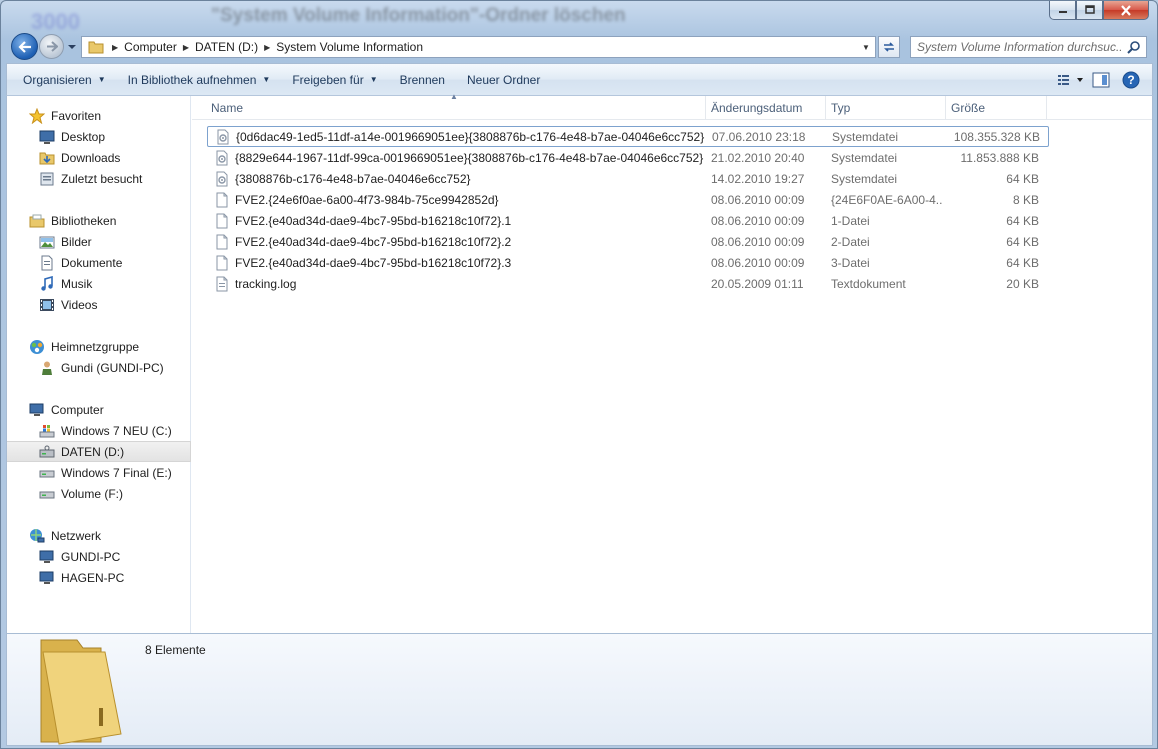 Image resolution: width=1158 pixels, height=749 pixels. I want to click on address-dropdown-button: ▼, so click(866, 47).